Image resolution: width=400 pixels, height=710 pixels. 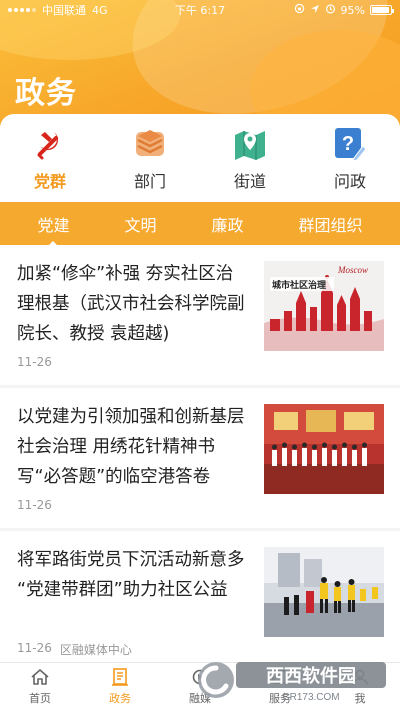 I want to click on document-icon, so click(x=120, y=677).